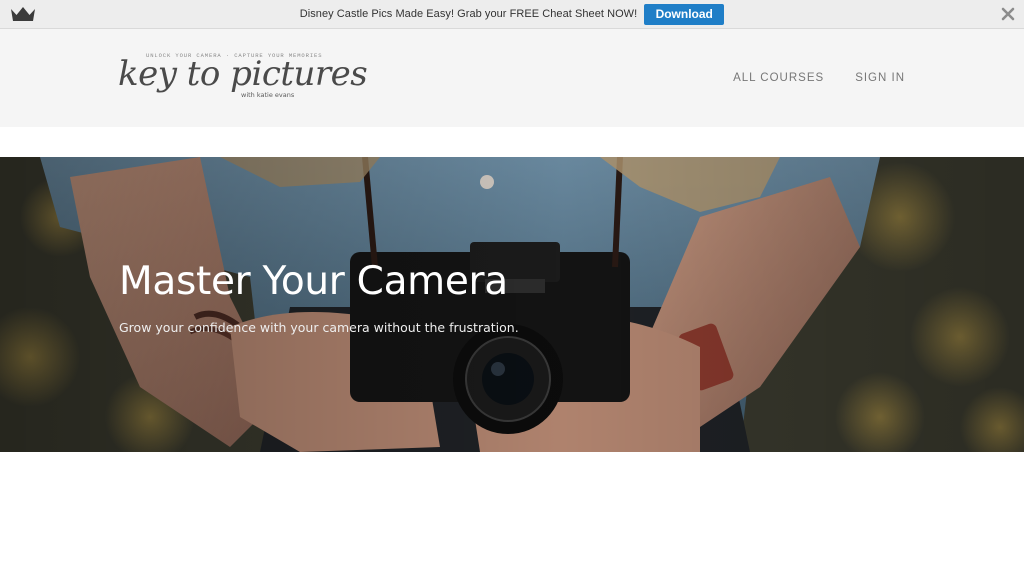 The height and width of the screenshot is (562, 1024). What do you see at coordinates (1008, 14) in the screenshot?
I see `close-icon` at bounding box center [1008, 14].